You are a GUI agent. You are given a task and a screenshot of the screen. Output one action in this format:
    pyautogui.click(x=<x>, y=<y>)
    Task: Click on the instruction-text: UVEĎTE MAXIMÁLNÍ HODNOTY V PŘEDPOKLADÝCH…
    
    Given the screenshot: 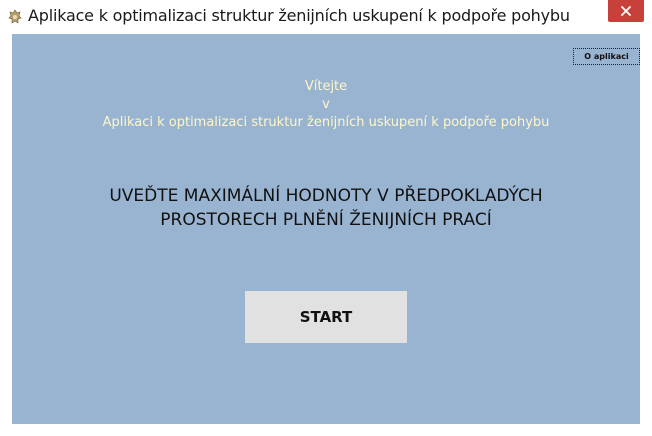 What is the action you would take?
    pyautogui.click(x=326, y=208)
    